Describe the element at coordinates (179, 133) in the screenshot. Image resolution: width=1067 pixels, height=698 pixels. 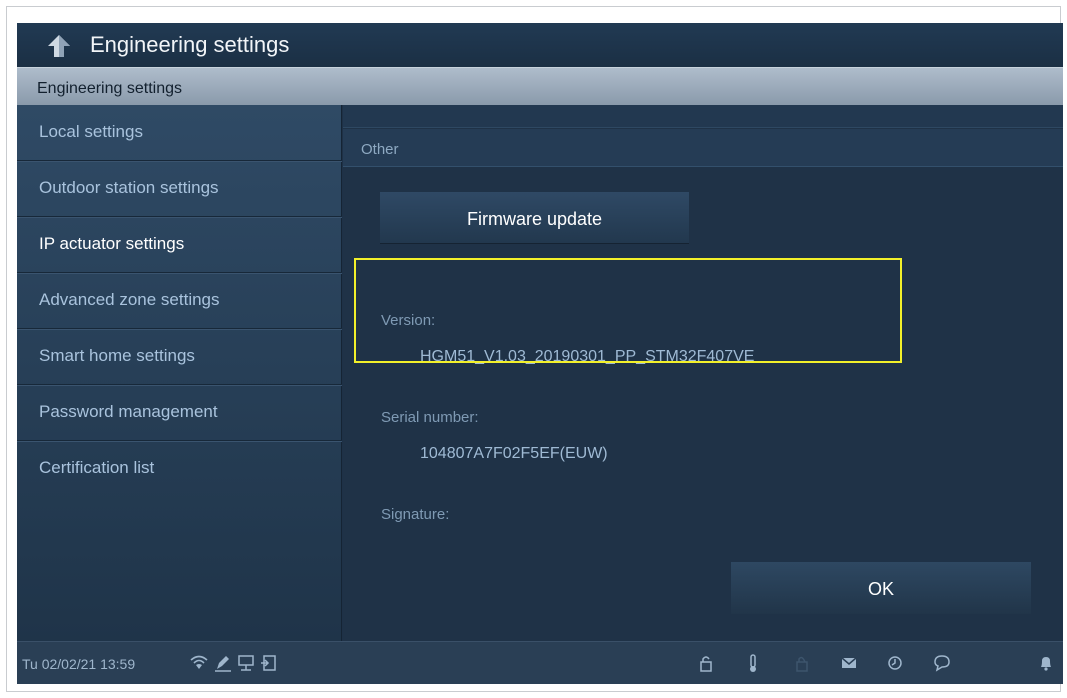
I see `sidebar-item-local-settings: Local settings` at that location.